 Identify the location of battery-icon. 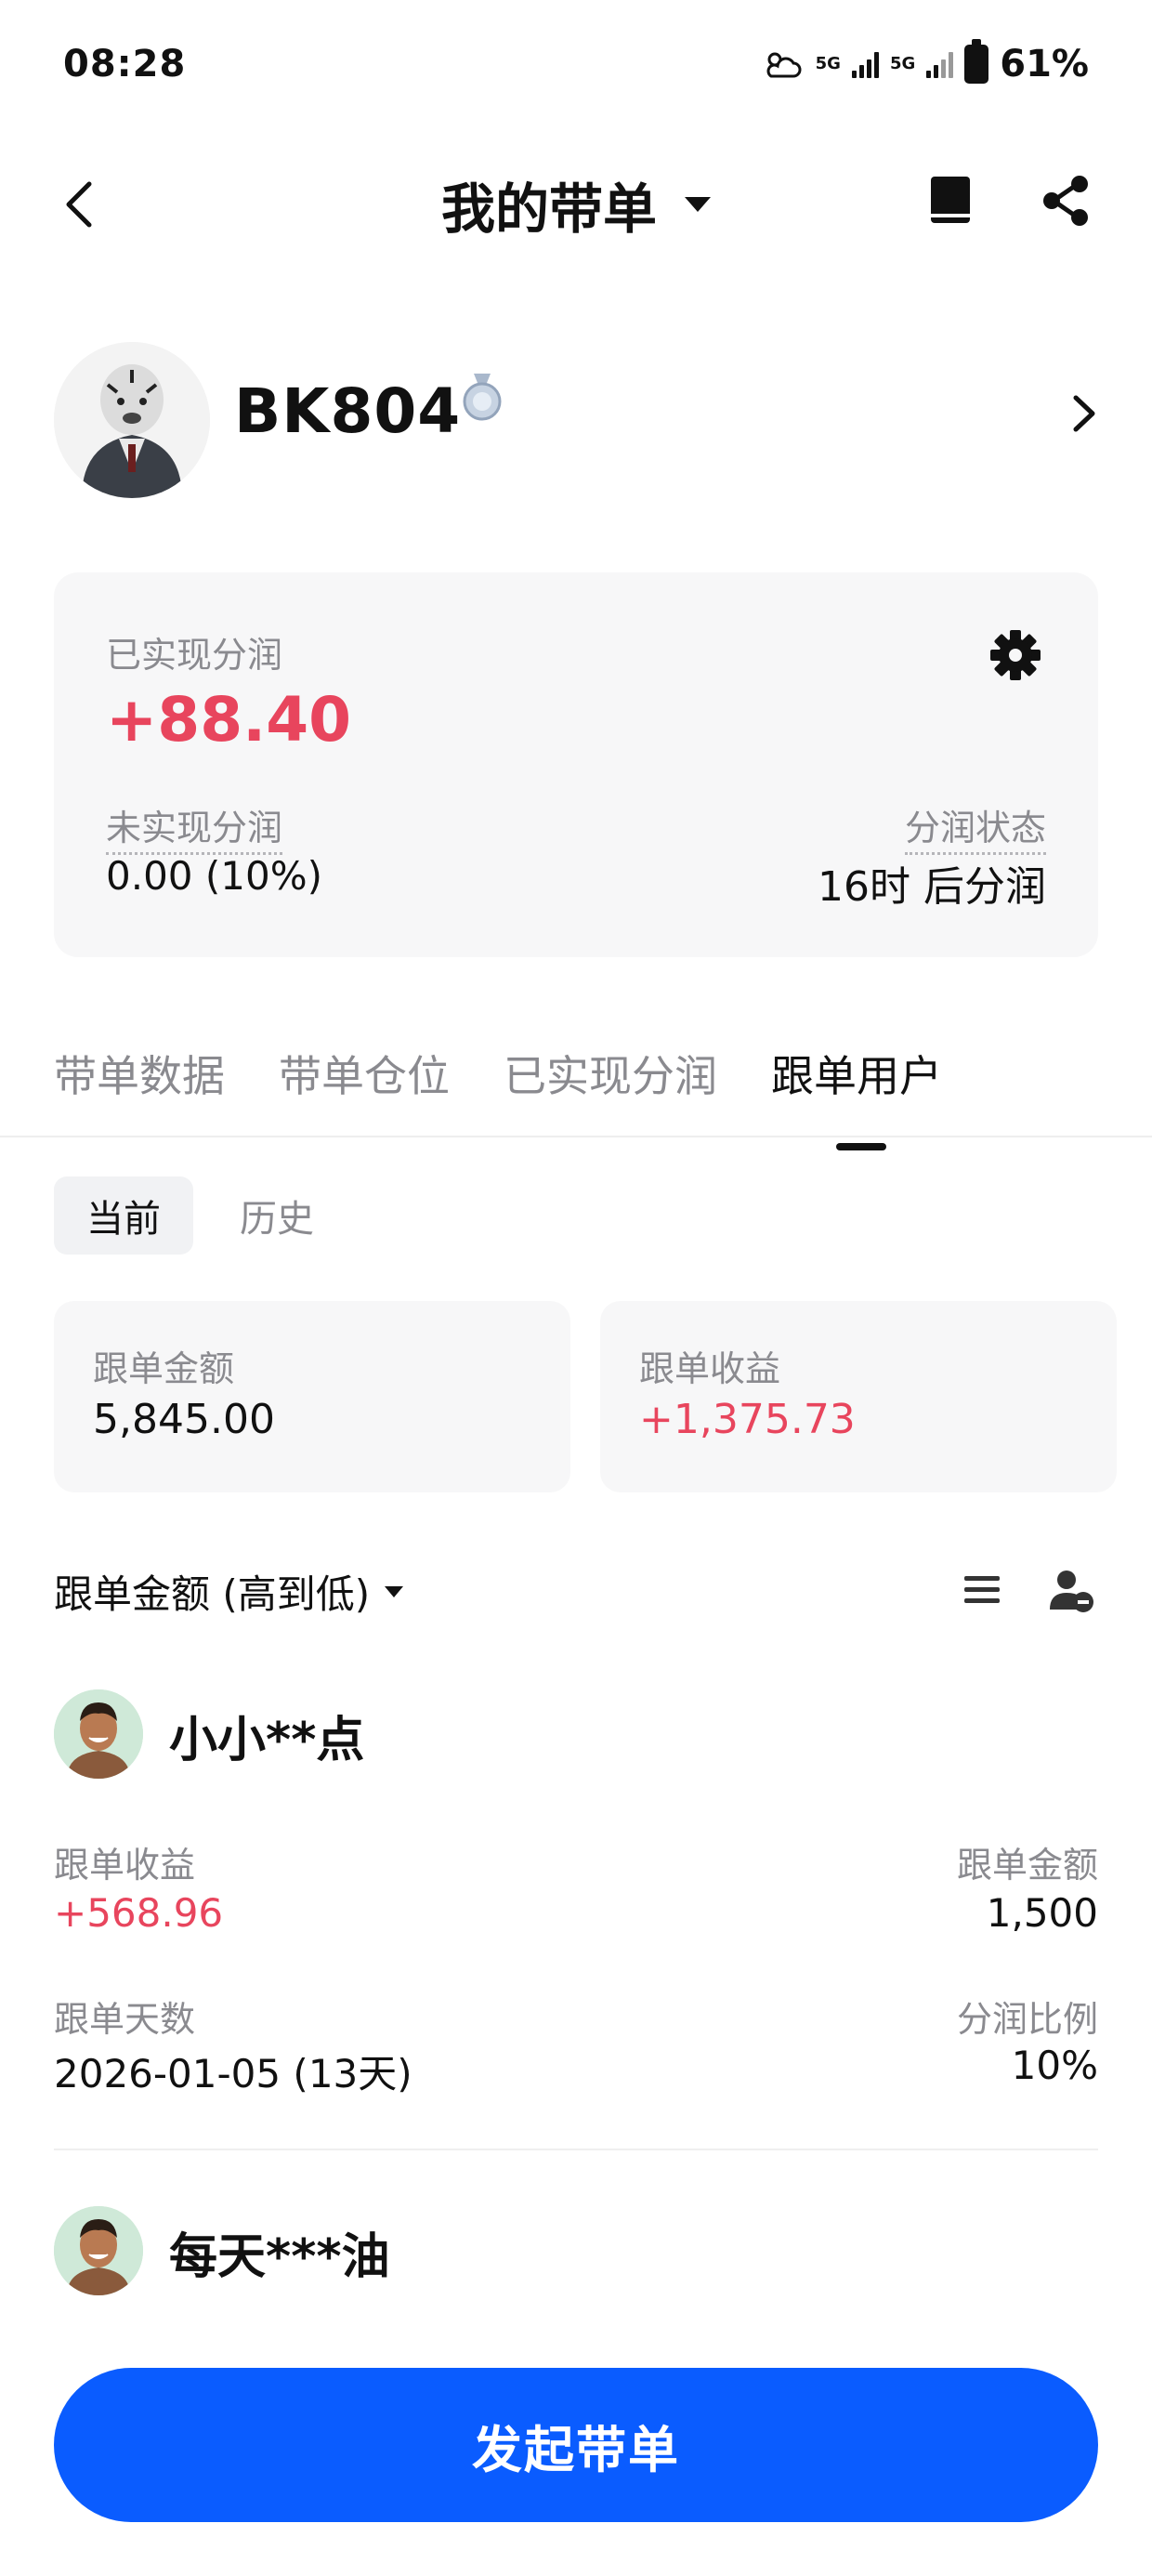
(976, 61).